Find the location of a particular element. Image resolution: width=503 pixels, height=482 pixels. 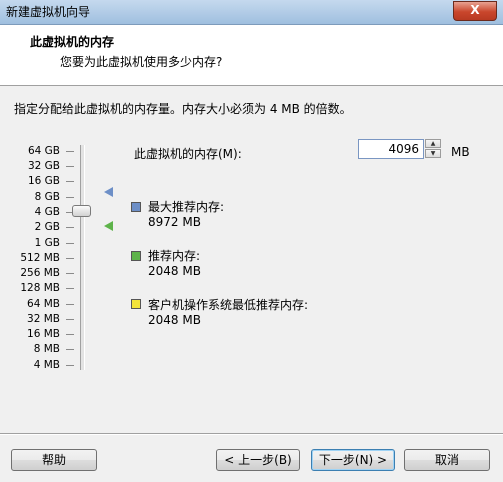

guest-min-legend-icon is located at coordinates (136, 304).